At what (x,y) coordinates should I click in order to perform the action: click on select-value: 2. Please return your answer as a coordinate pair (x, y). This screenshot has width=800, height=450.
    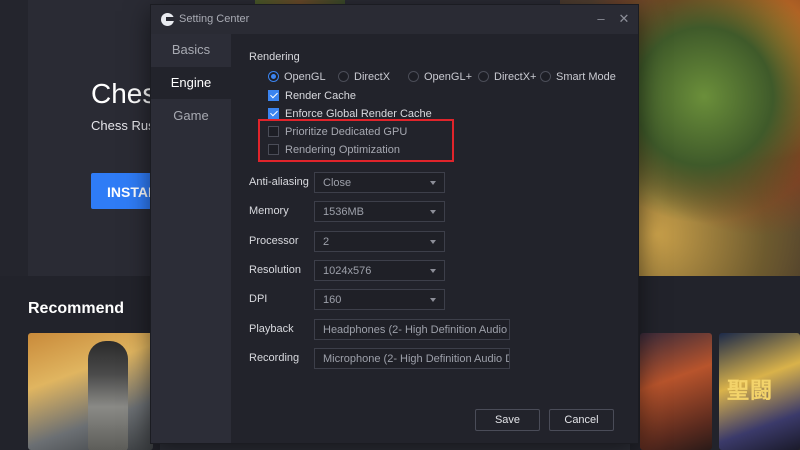
    Looking at the image, I should click on (326, 242).